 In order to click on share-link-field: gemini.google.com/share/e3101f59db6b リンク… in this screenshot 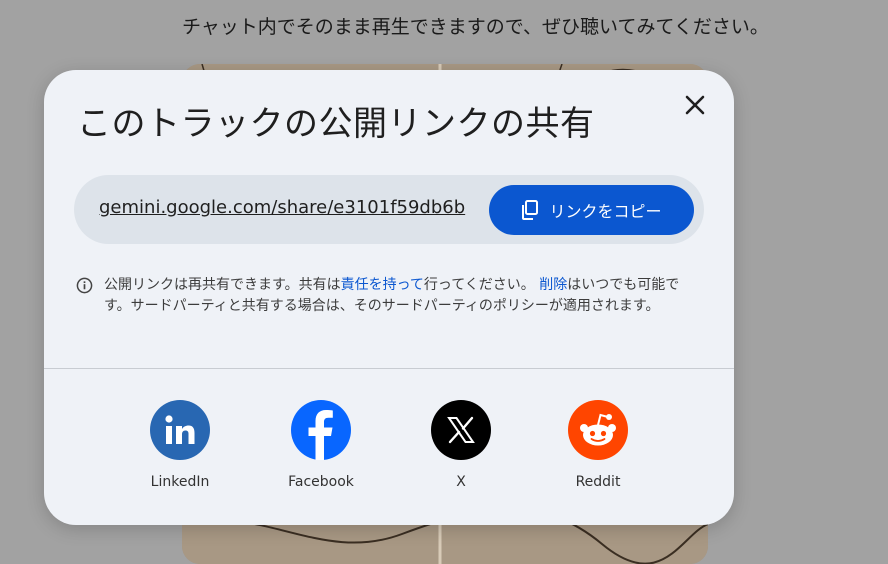, I will do `click(389, 209)`.